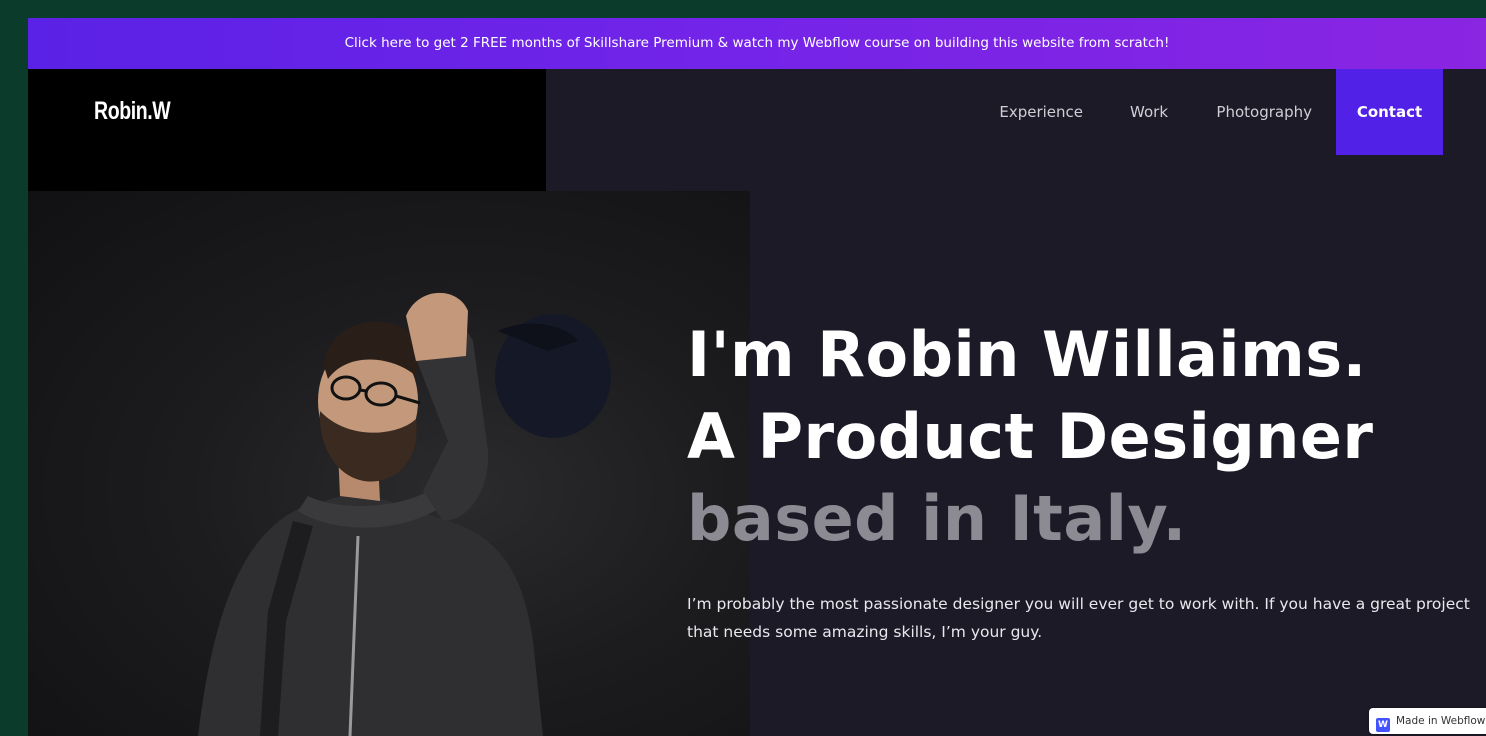  What do you see at coordinates (287, 130) in the screenshot?
I see `logo-block: Robin.W` at bounding box center [287, 130].